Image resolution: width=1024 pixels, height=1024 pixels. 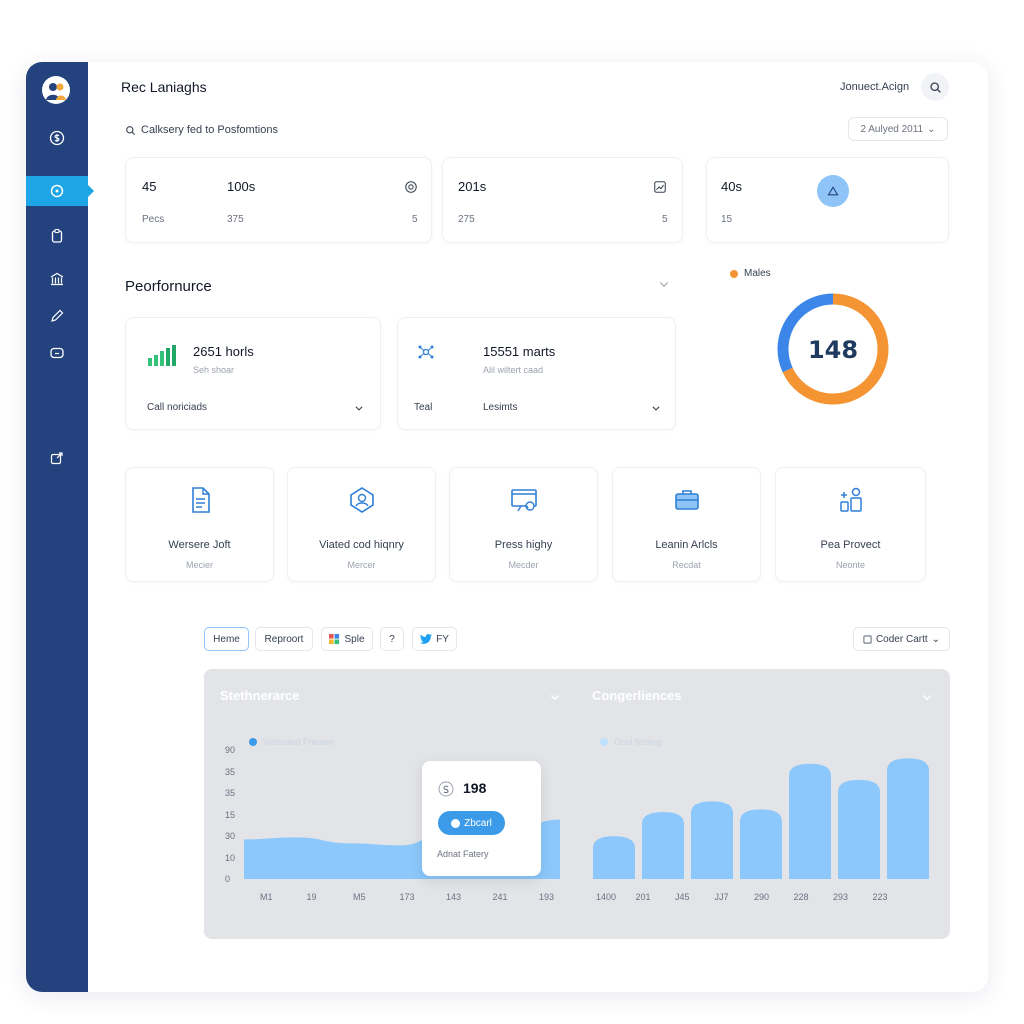 I want to click on stat-label-secondary: 375, so click(x=235, y=219).